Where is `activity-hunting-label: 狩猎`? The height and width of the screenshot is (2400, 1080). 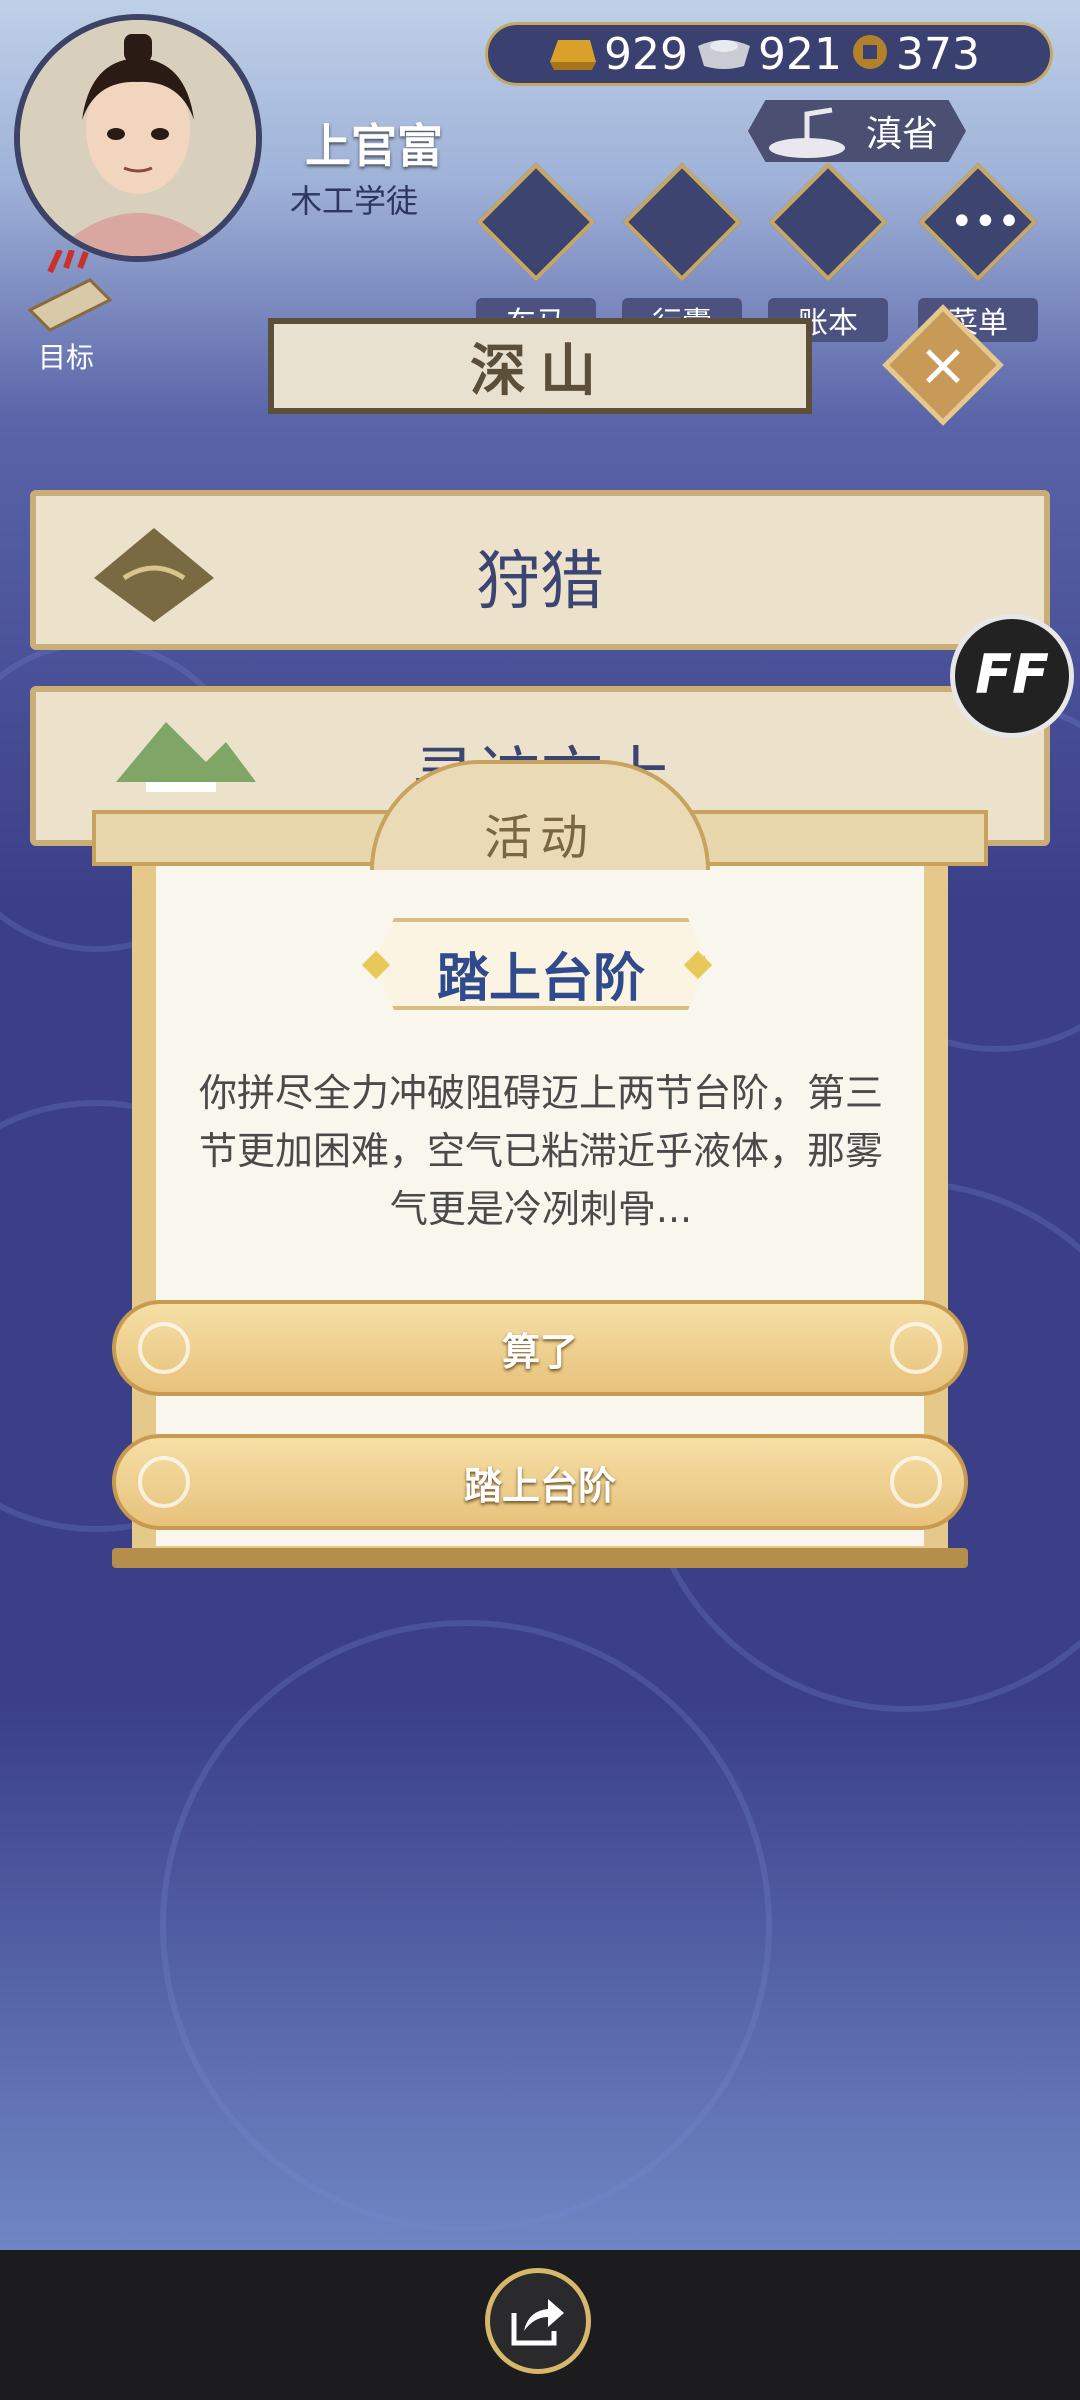
activity-hunting-label: 狩猎 is located at coordinates (540, 582).